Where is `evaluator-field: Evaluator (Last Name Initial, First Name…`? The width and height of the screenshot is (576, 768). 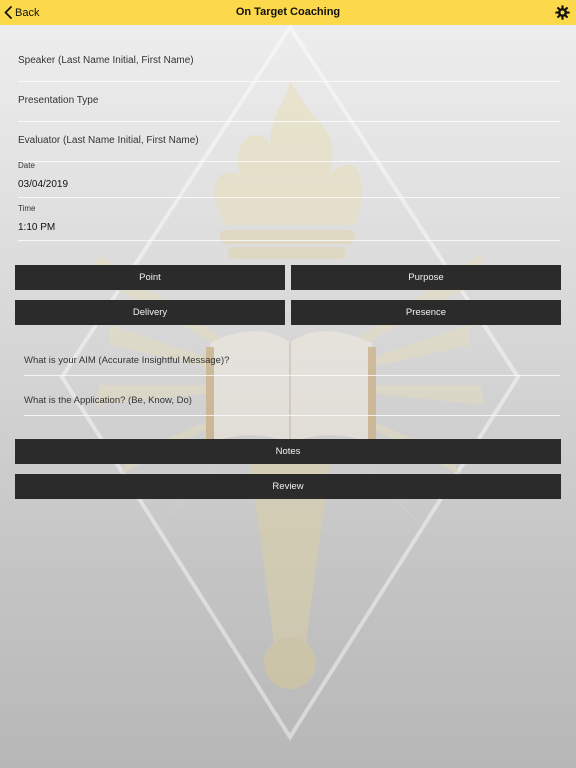
evaluator-field: Evaluator (Last Name Initial, First Name… is located at coordinates (289, 142).